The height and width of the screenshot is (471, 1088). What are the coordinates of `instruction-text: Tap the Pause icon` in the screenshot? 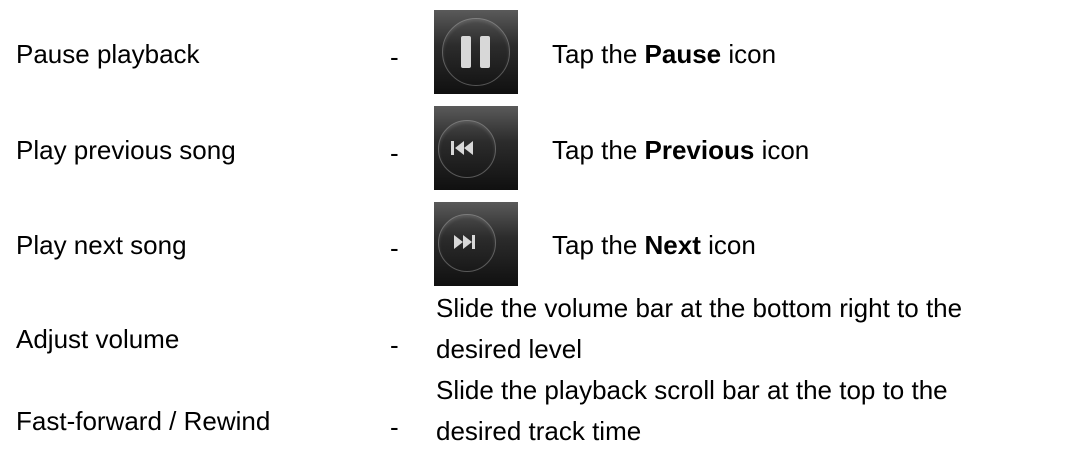 It's located at (664, 54).